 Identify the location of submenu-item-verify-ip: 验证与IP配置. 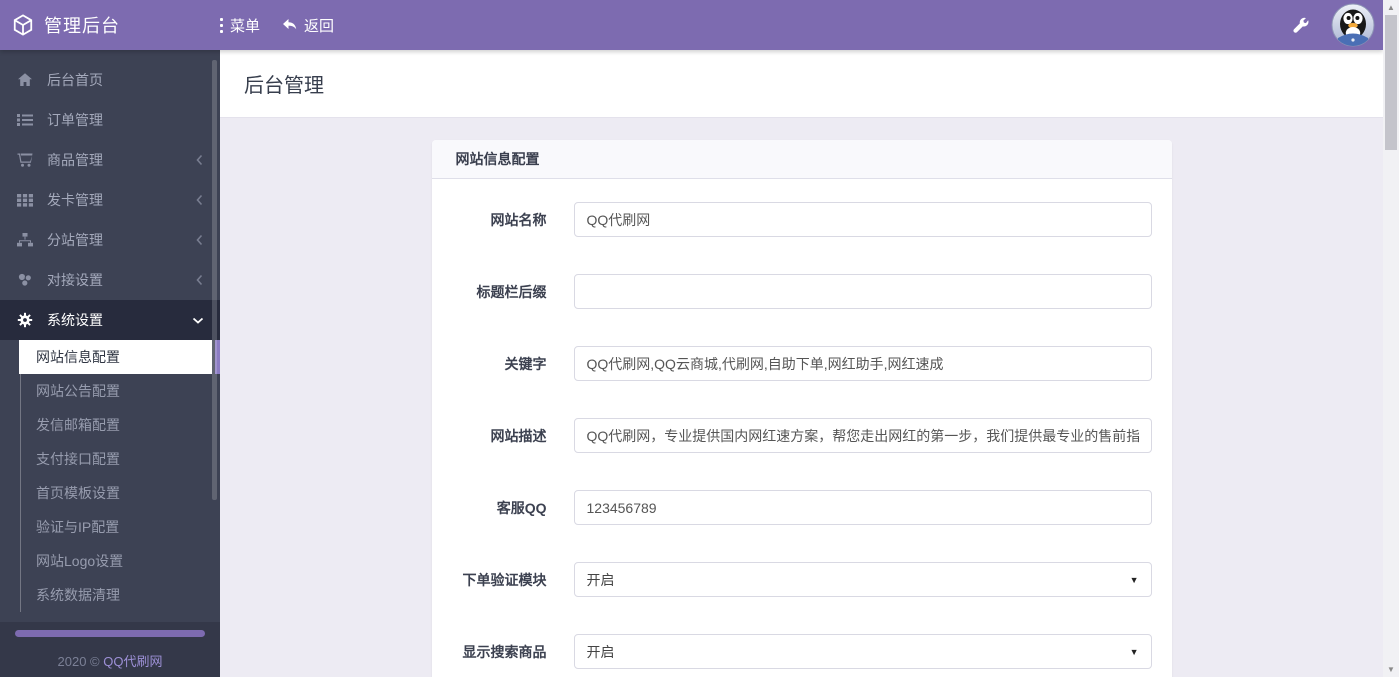
(110, 527).